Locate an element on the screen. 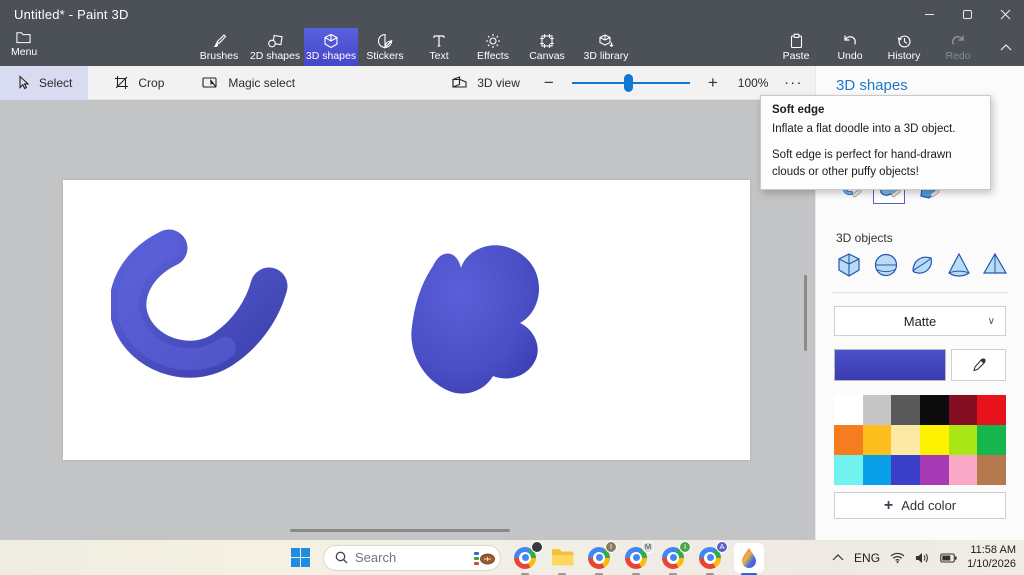 The height and width of the screenshot is (575, 1024). select-label: Select is located at coordinates (56, 82).